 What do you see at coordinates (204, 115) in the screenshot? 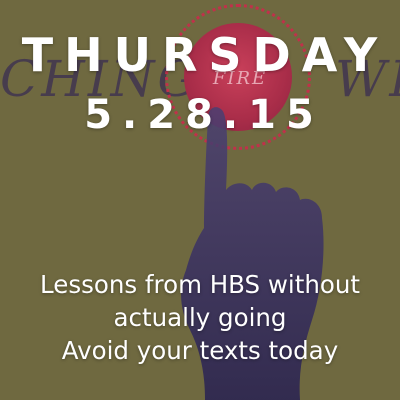
I see `headline-date: 5.28.15` at bounding box center [204, 115].